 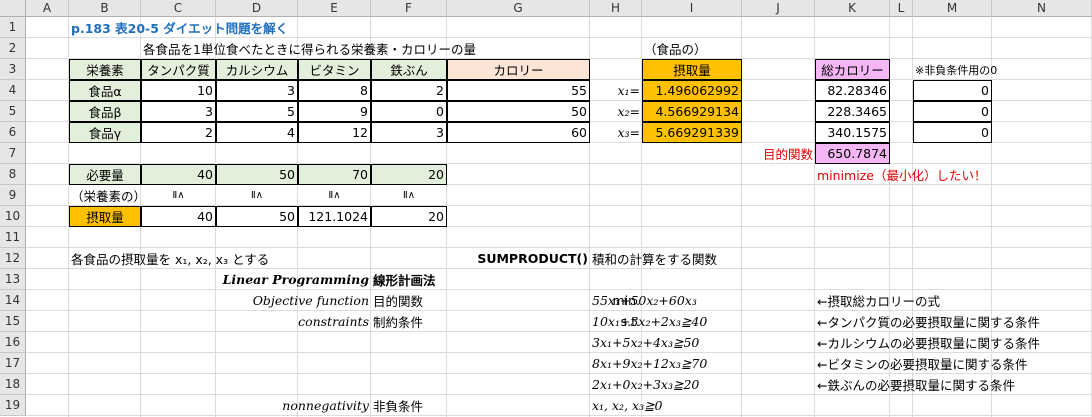 I want to click on row-header-7: 7, so click(x=13, y=153).